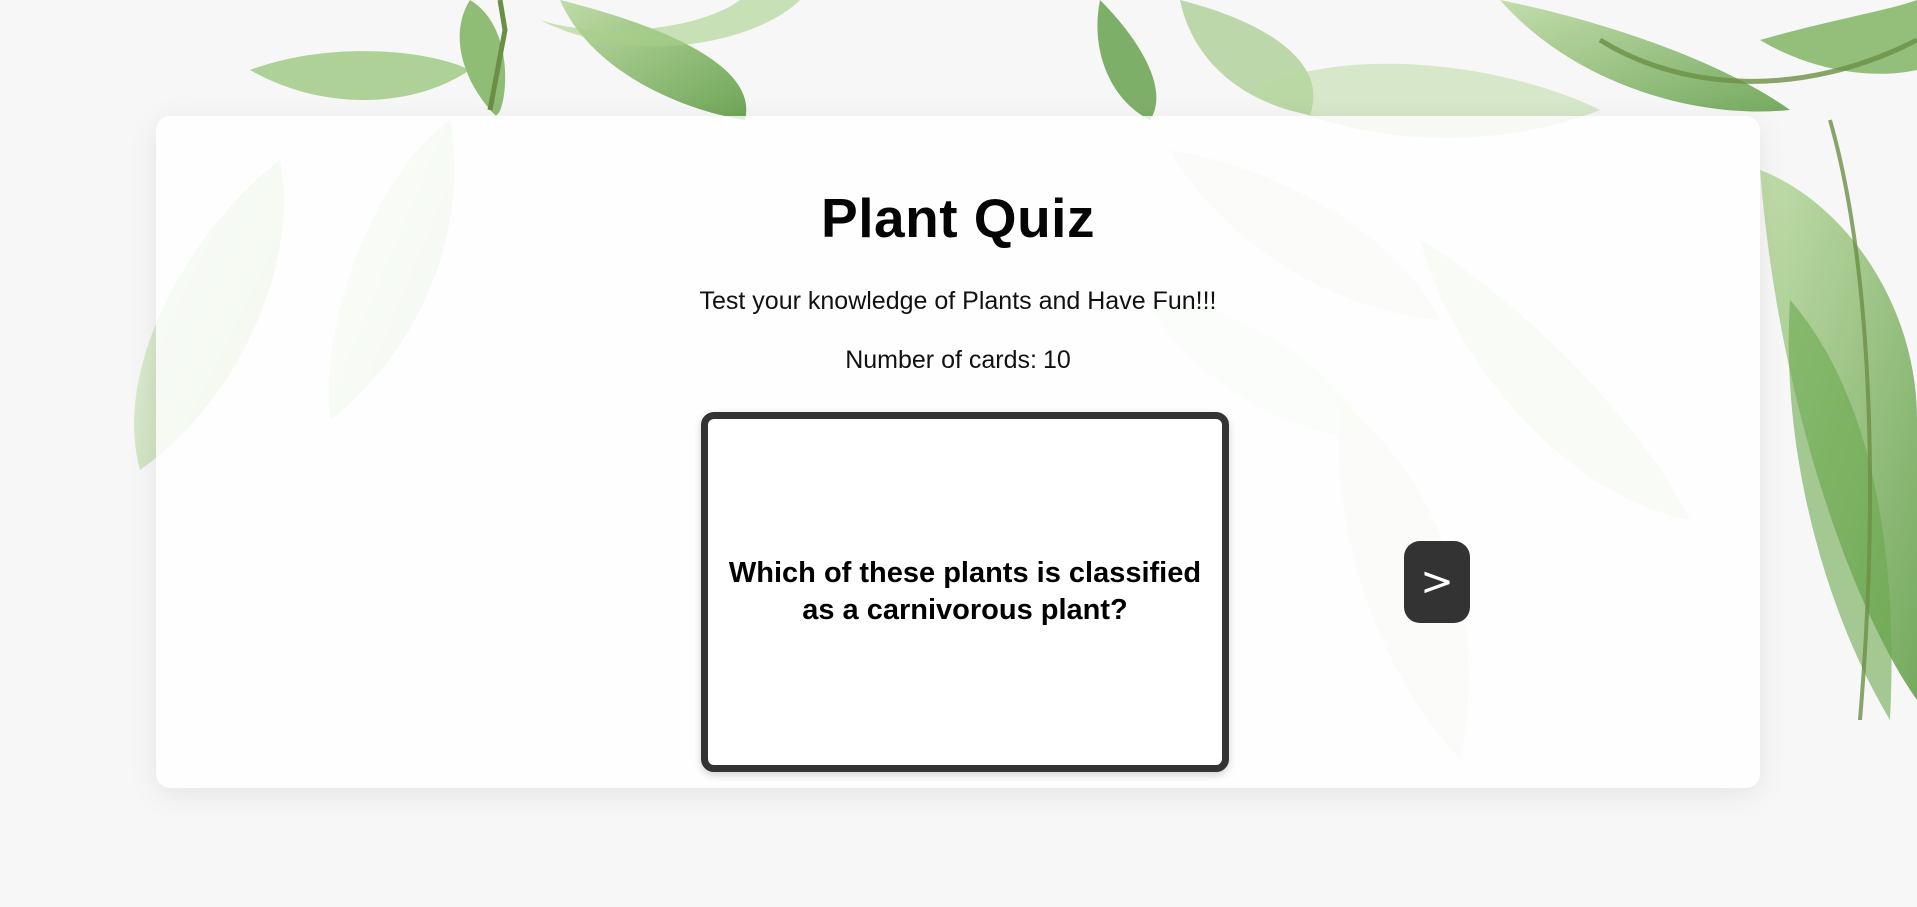  I want to click on card-count-value: 10, so click(1056, 360).